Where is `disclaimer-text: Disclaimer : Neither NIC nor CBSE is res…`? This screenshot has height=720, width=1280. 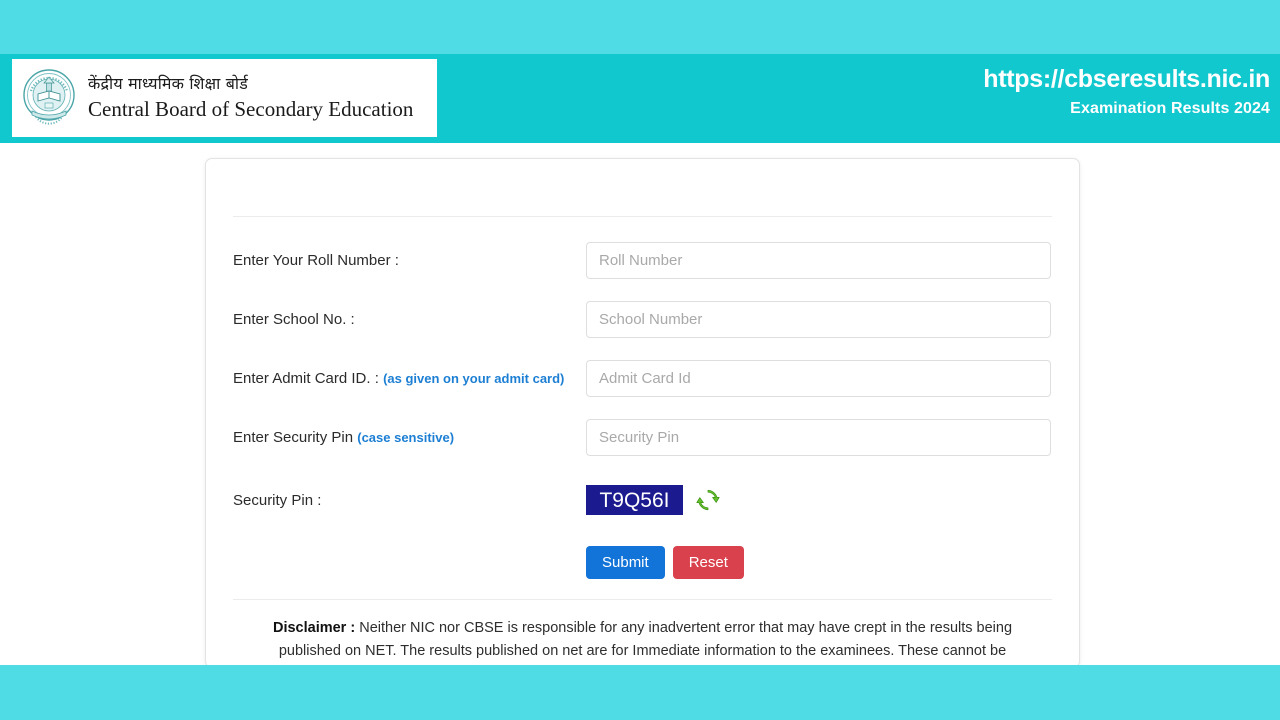
disclaimer-text: Disclaimer : Neither NIC nor CBSE is res… is located at coordinates (642, 633).